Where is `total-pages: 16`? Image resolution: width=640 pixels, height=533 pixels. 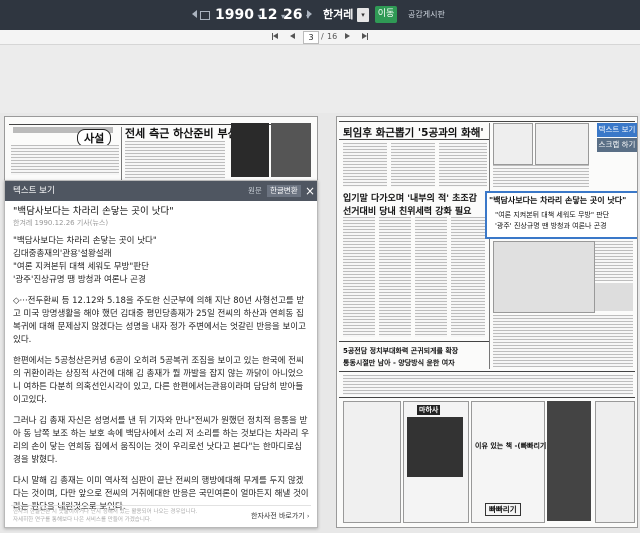 total-pages: 16 is located at coordinates (332, 36).